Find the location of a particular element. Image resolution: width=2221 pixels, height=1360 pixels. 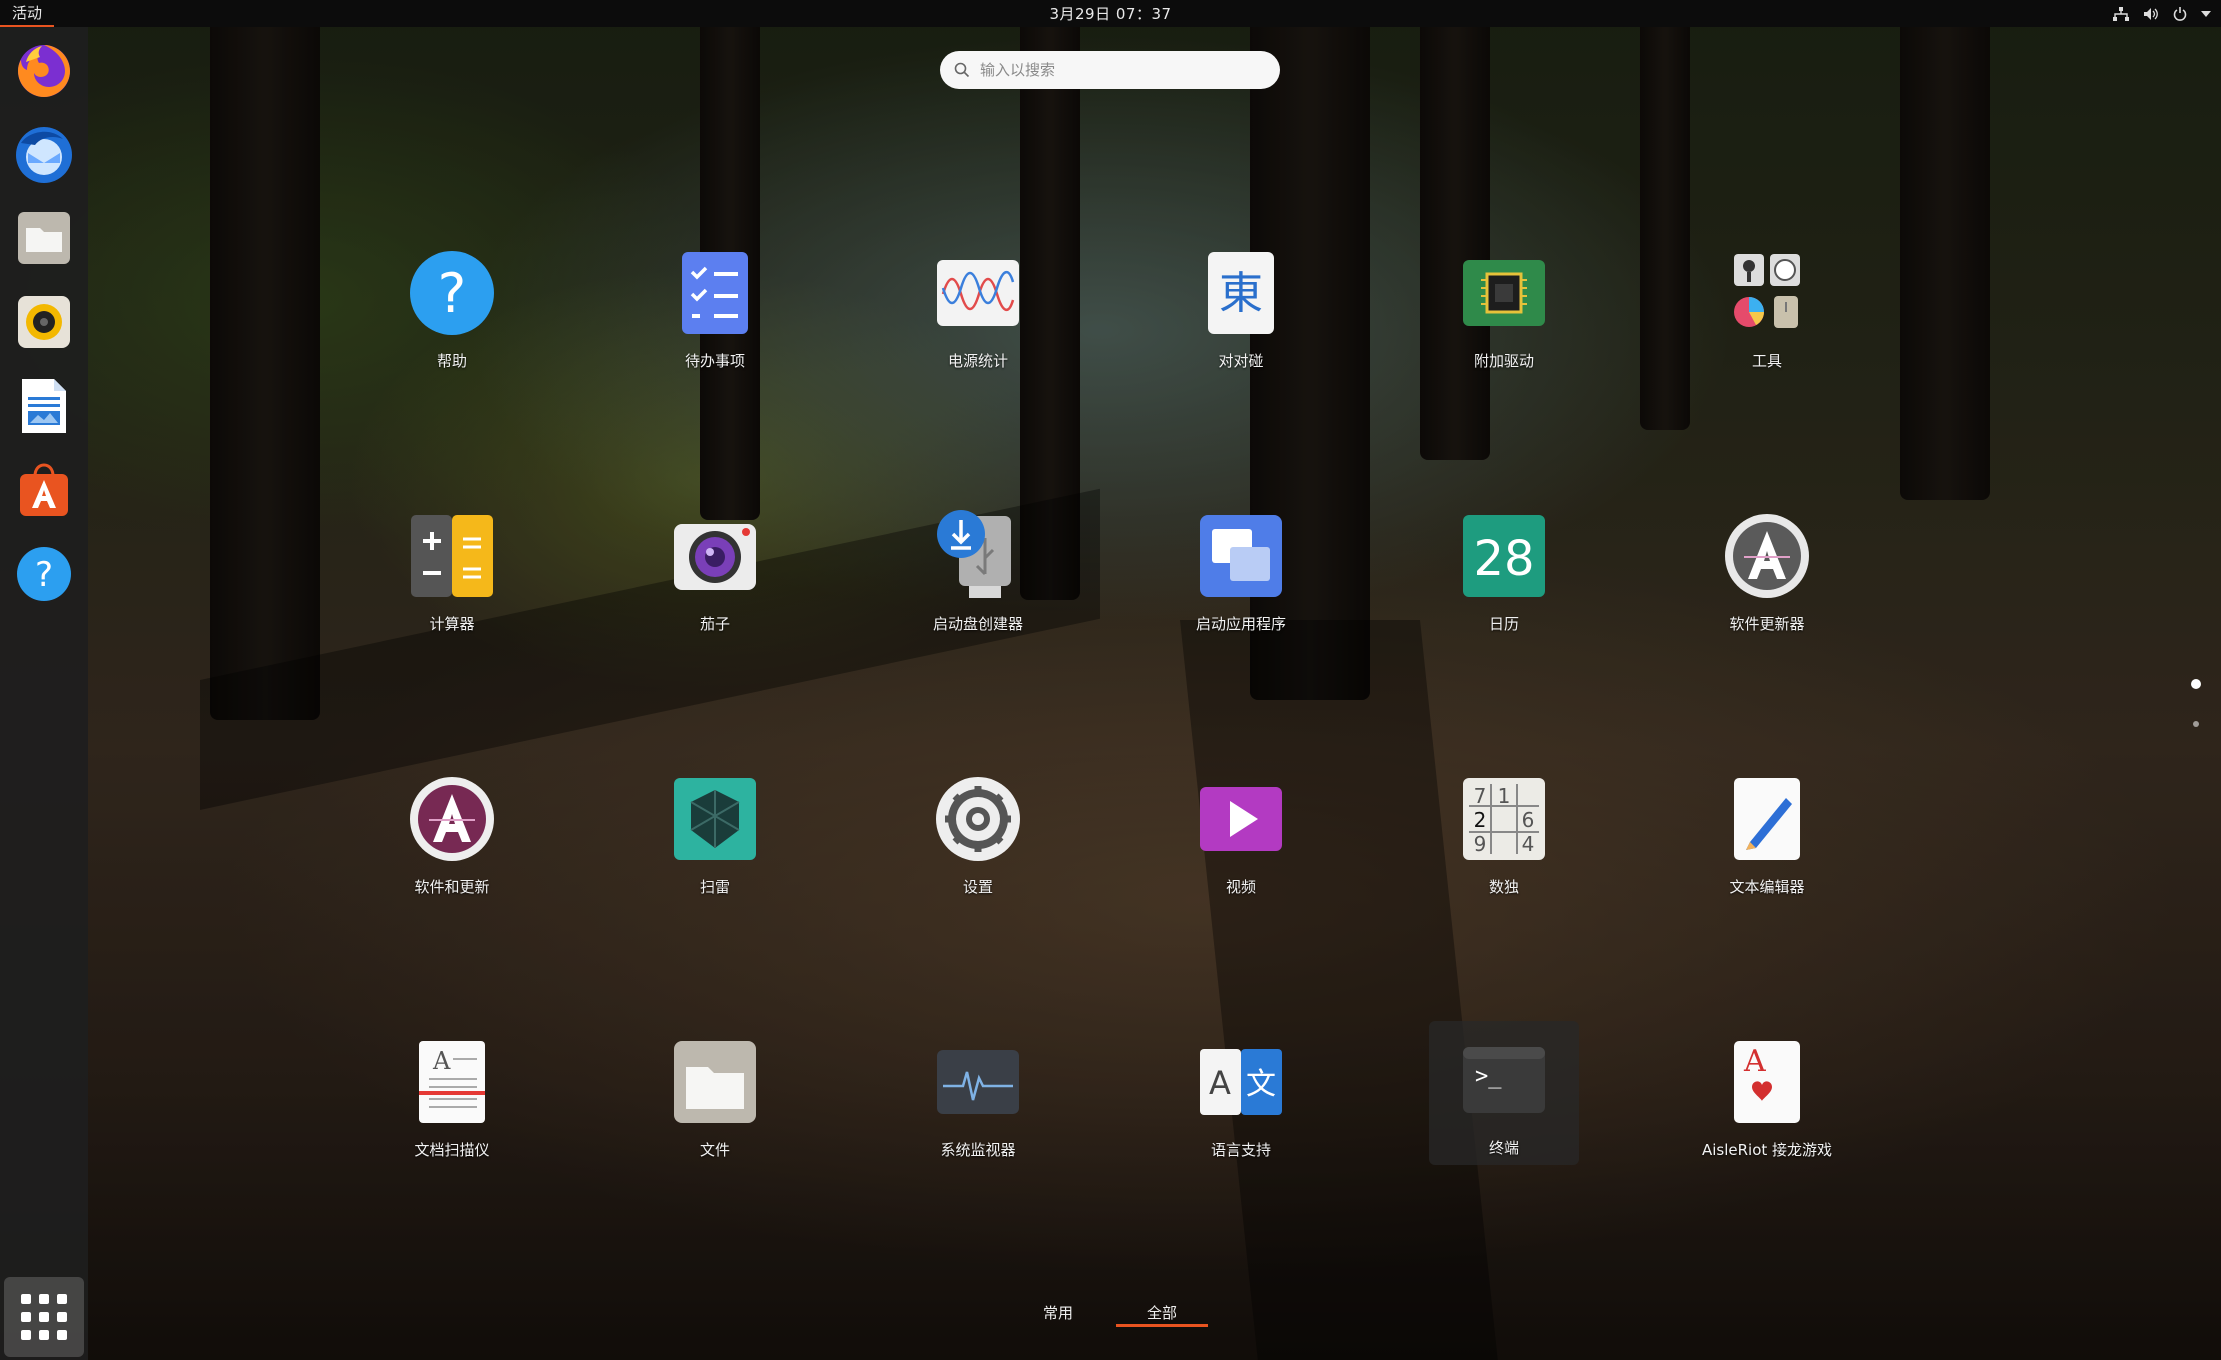

show-apps-button is located at coordinates (44, 1317).